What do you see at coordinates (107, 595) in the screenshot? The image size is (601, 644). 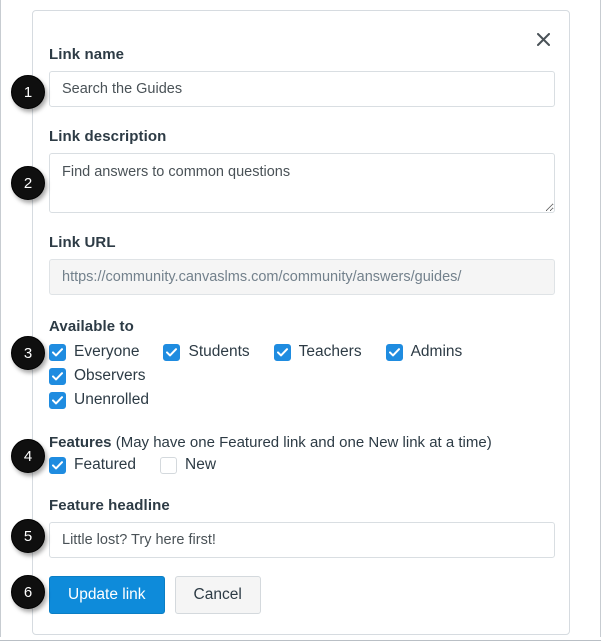 I see `update-link-button: Update link` at bounding box center [107, 595].